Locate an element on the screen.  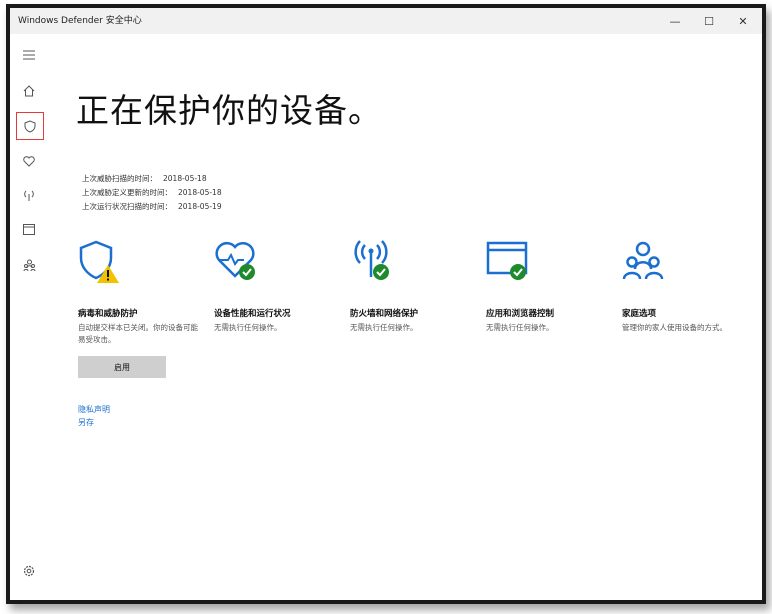
sidebar-item-device-health is located at coordinates (29, 161).